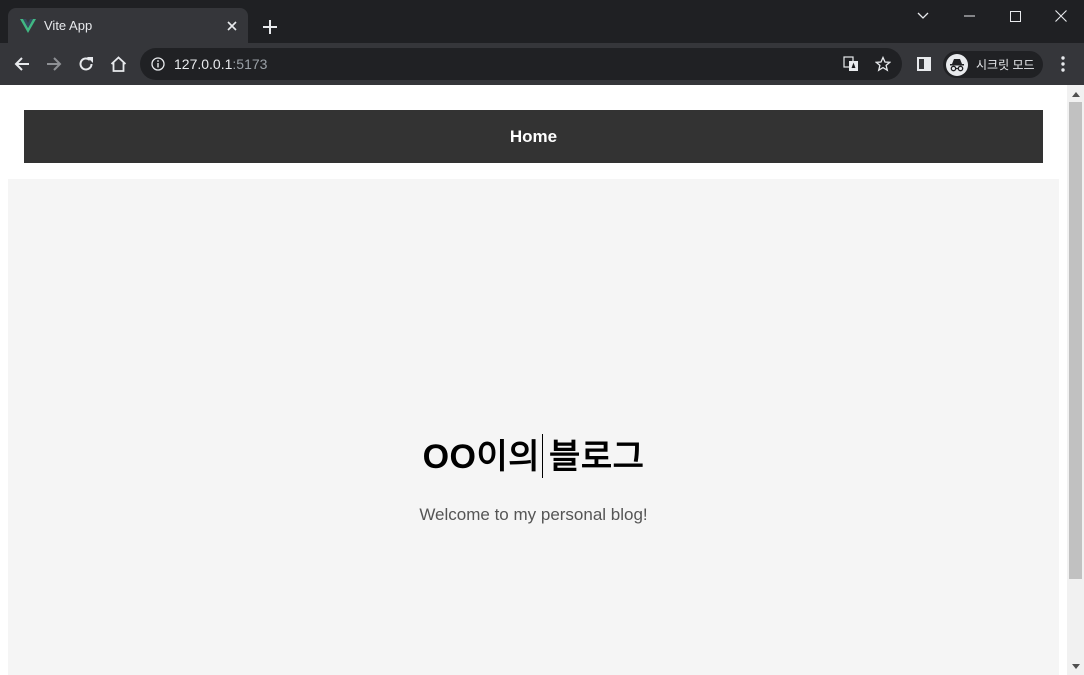  What do you see at coordinates (883, 64) in the screenshot?
I see `bookmark-star-icon` at bounding box center [883, 64].